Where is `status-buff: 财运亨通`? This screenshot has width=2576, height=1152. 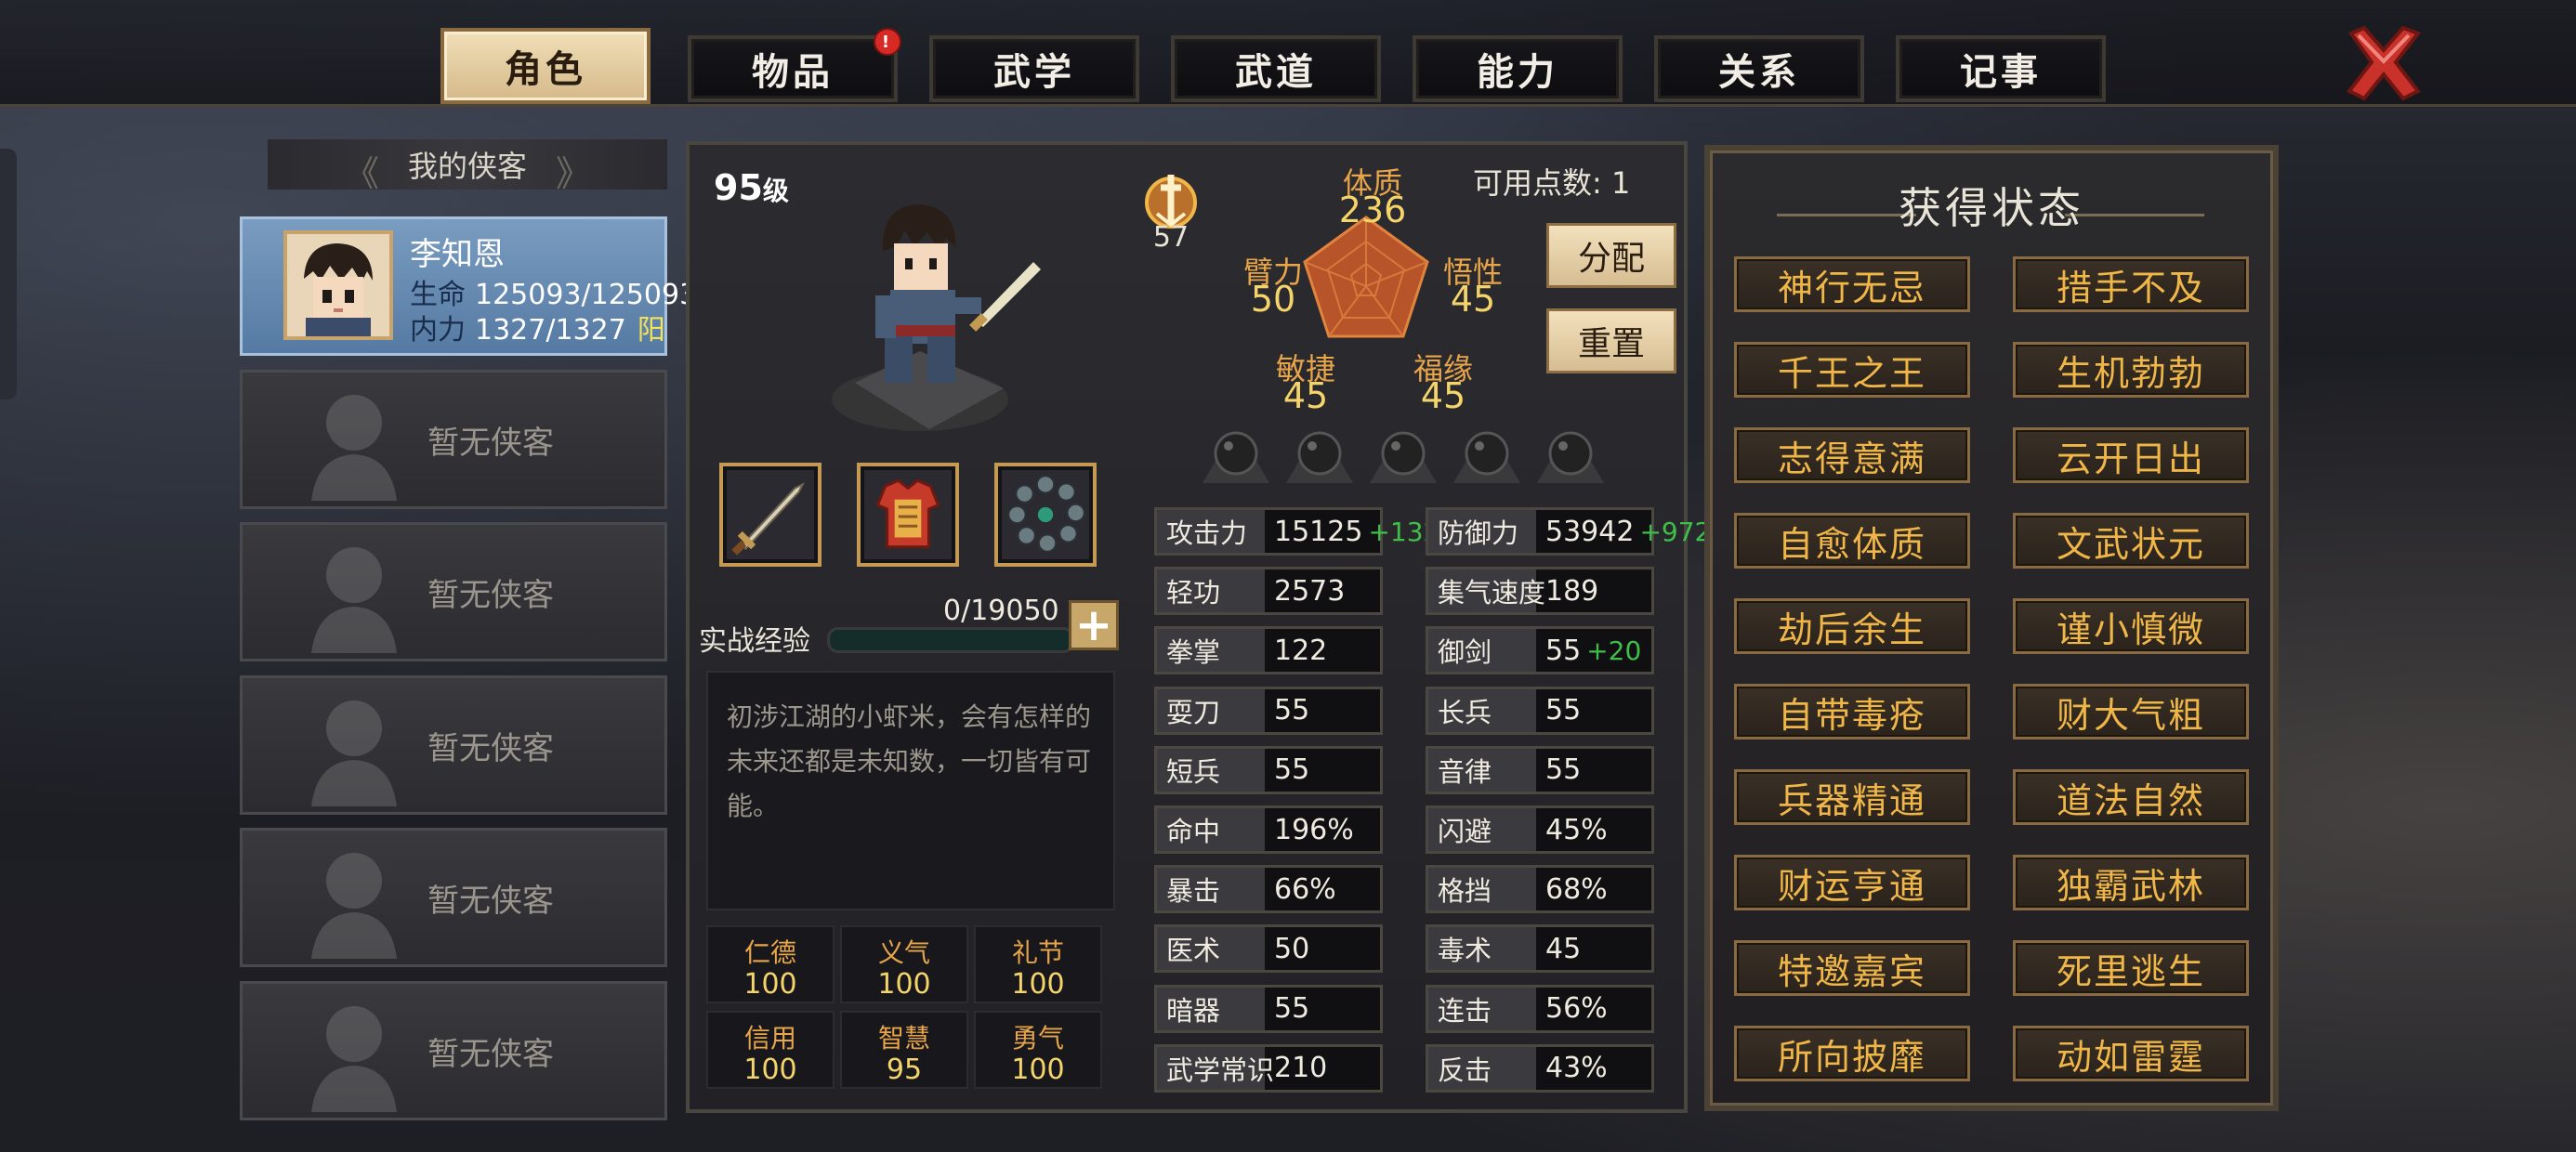 status-buff: 财运亨通 is located at coordinates (1852, 882).